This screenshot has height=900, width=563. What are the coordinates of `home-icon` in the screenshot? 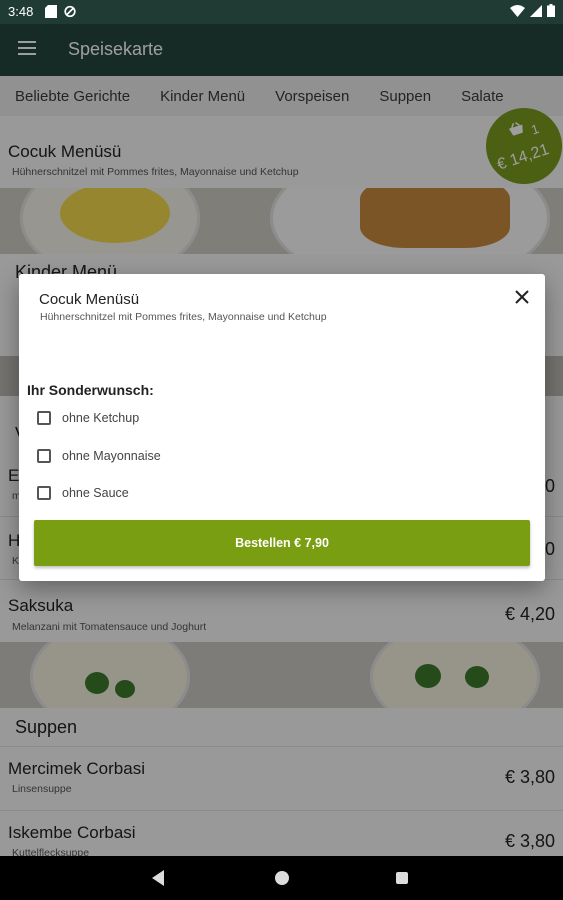 It's located at (282, 878).